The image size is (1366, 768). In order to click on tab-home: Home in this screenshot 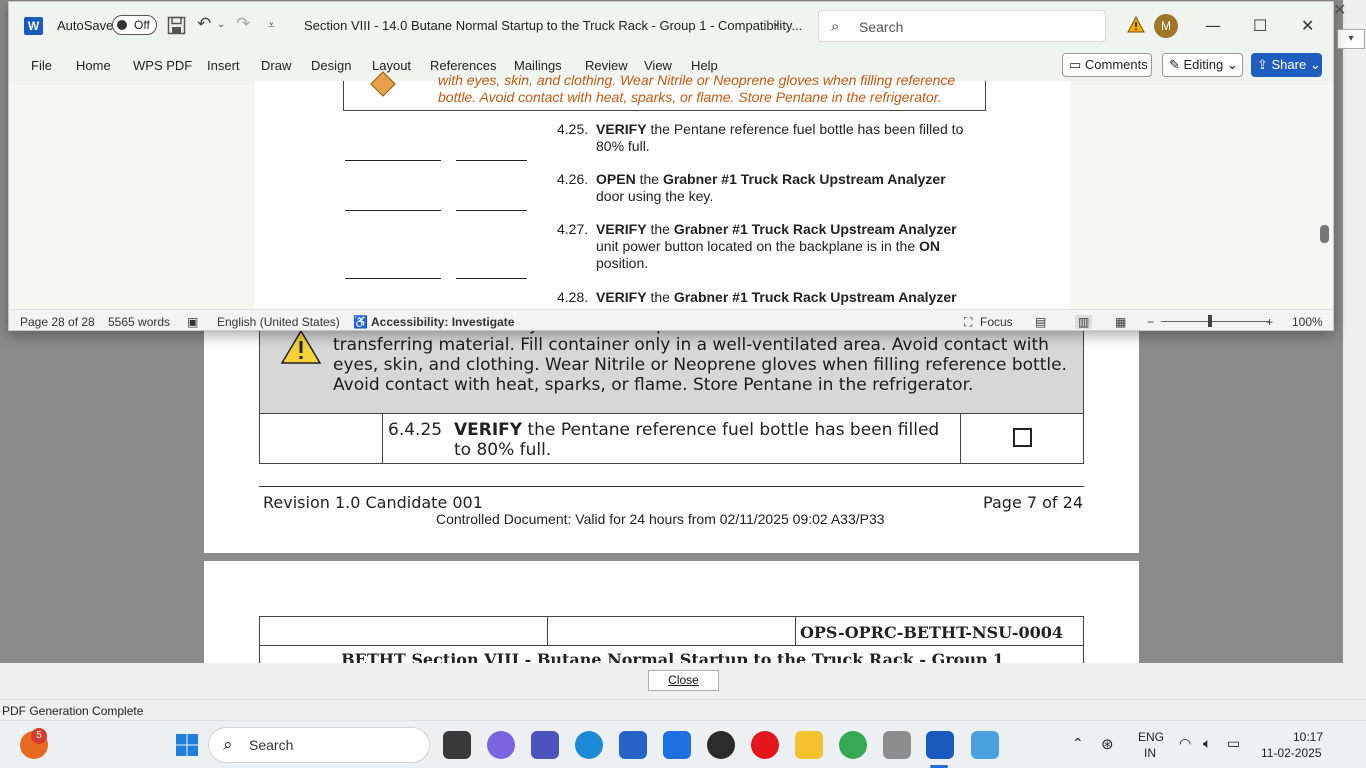, I will do `click(93, 65)`.